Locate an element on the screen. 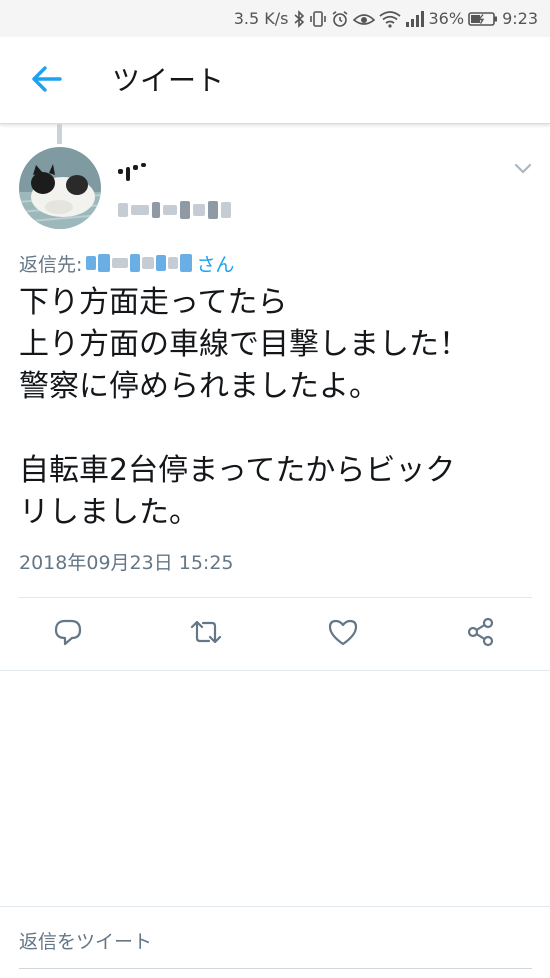 The image size is (550, 978). arrow-left-icon is located at coordinates (46, 81).